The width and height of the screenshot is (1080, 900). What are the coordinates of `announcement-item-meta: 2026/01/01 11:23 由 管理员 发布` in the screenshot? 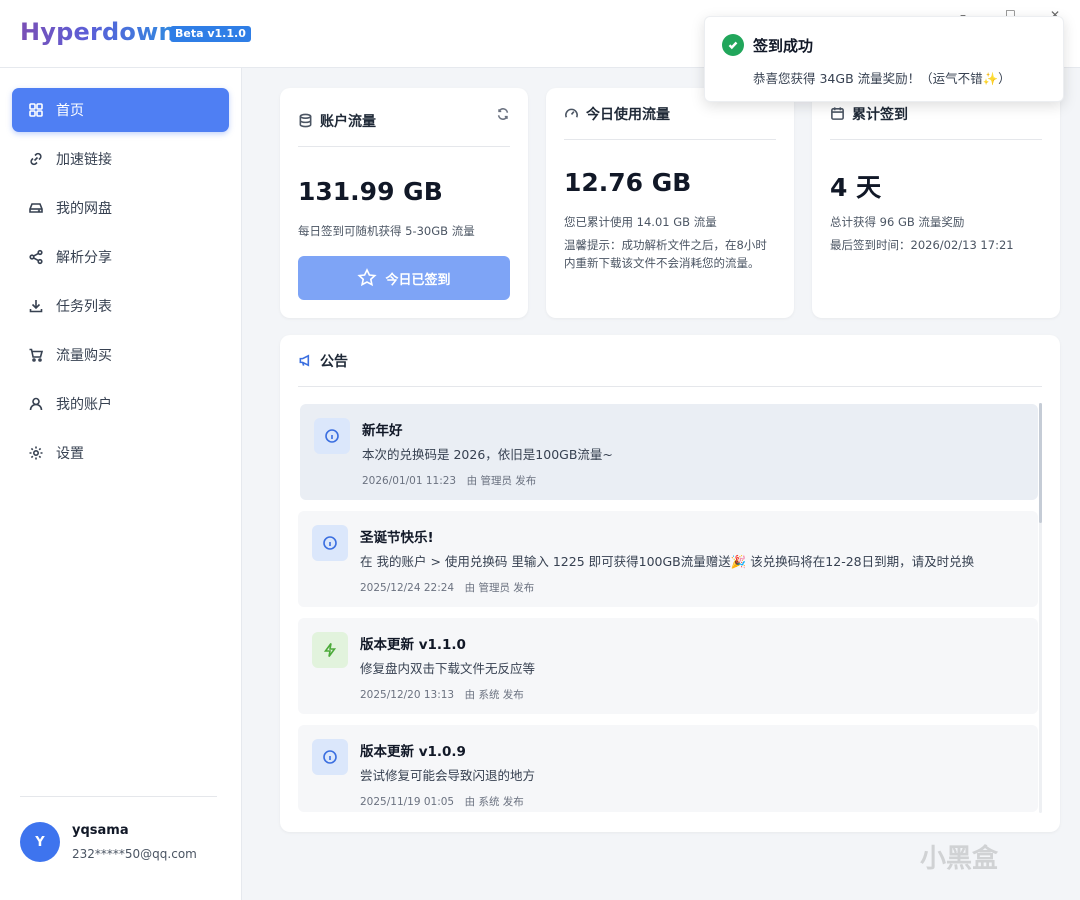 It's located at (449, 481).